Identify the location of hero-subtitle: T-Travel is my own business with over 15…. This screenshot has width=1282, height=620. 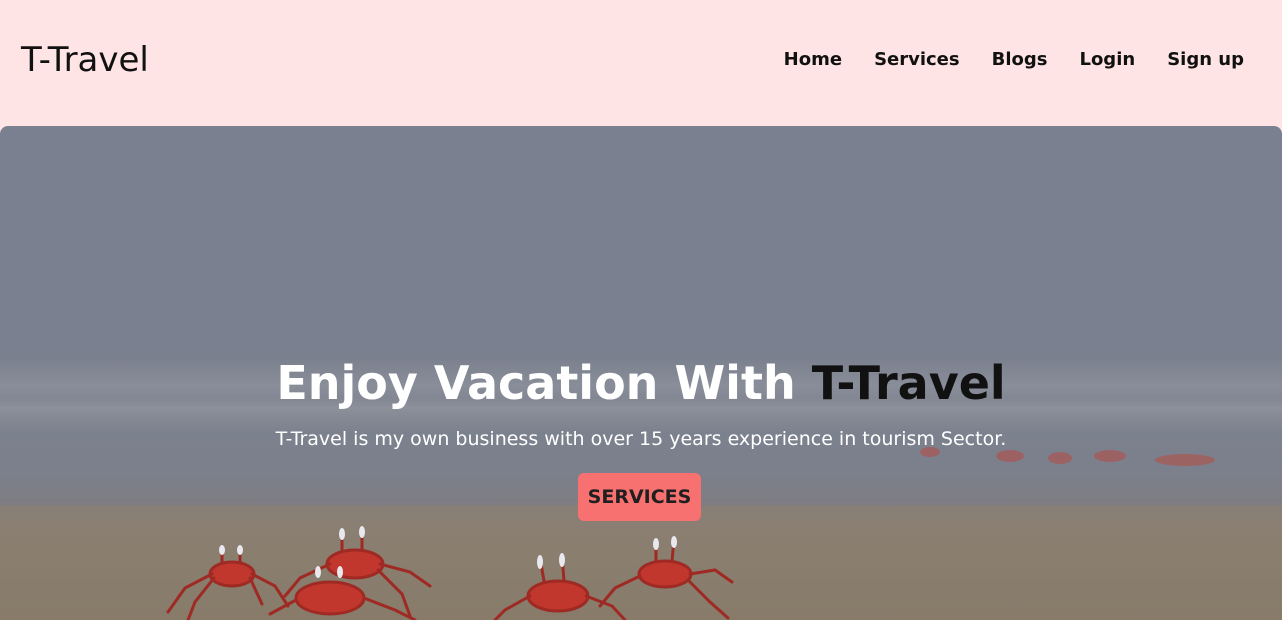
(641, 439).